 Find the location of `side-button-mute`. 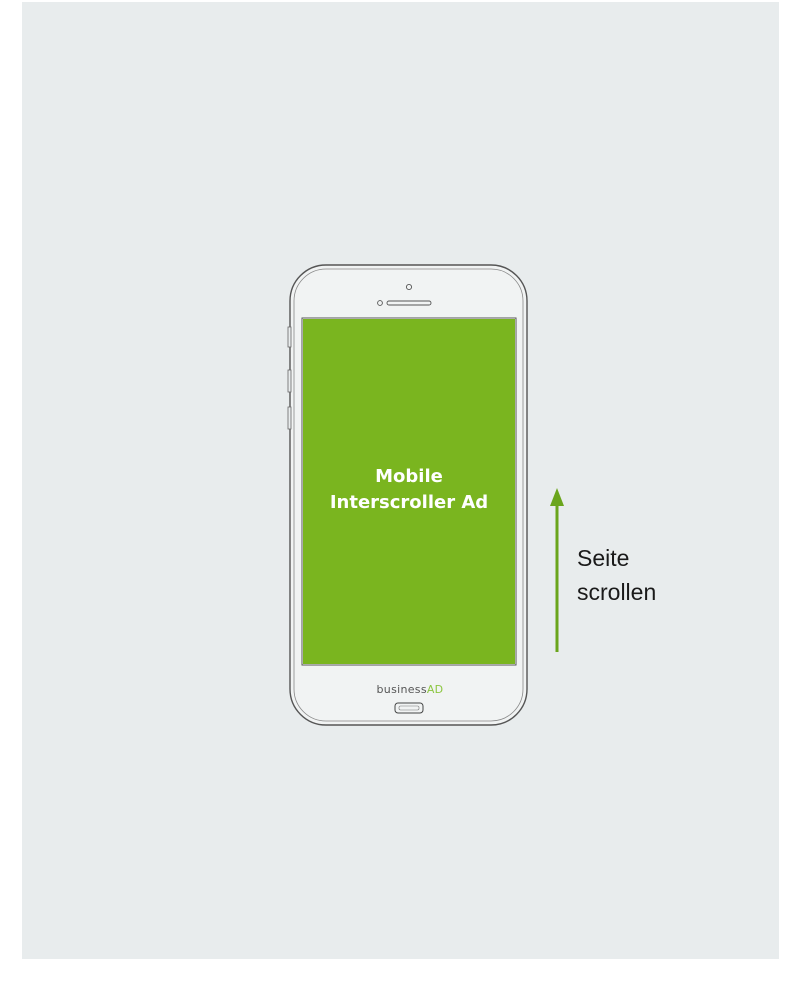

side-button-mute is located at coordinates (289, 337).